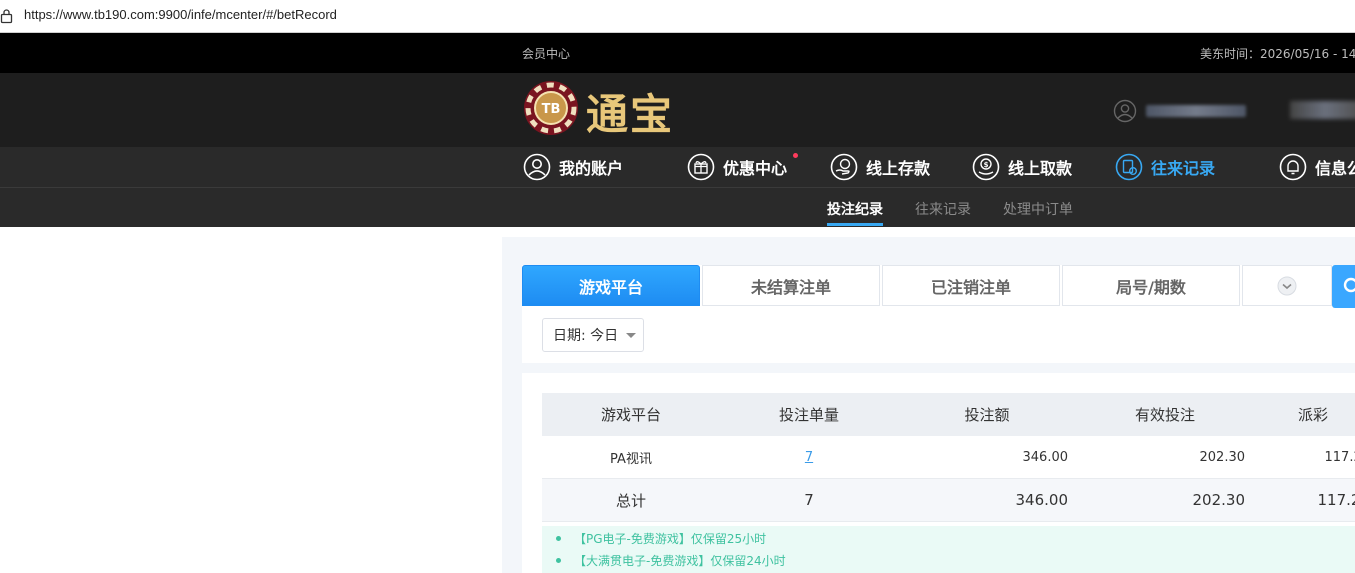  What do you see at coordinates (1304, 457) in the screenshot?
I see `cell-payout: 117.25` at bounding box center [1304, 457].